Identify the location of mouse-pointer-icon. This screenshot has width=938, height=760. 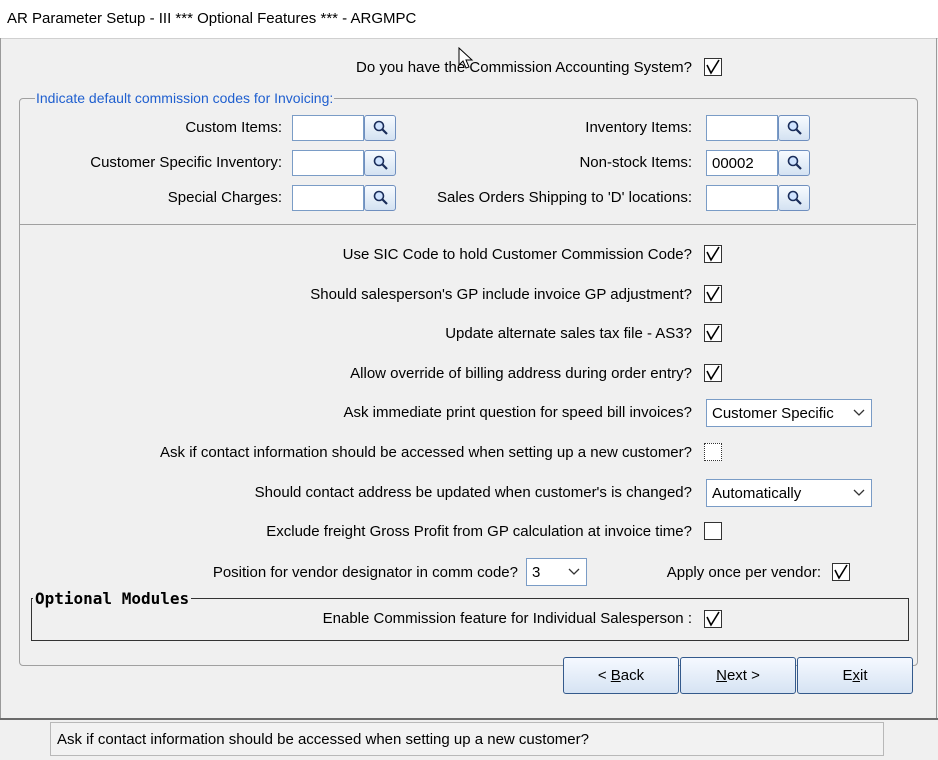
(466, 58).